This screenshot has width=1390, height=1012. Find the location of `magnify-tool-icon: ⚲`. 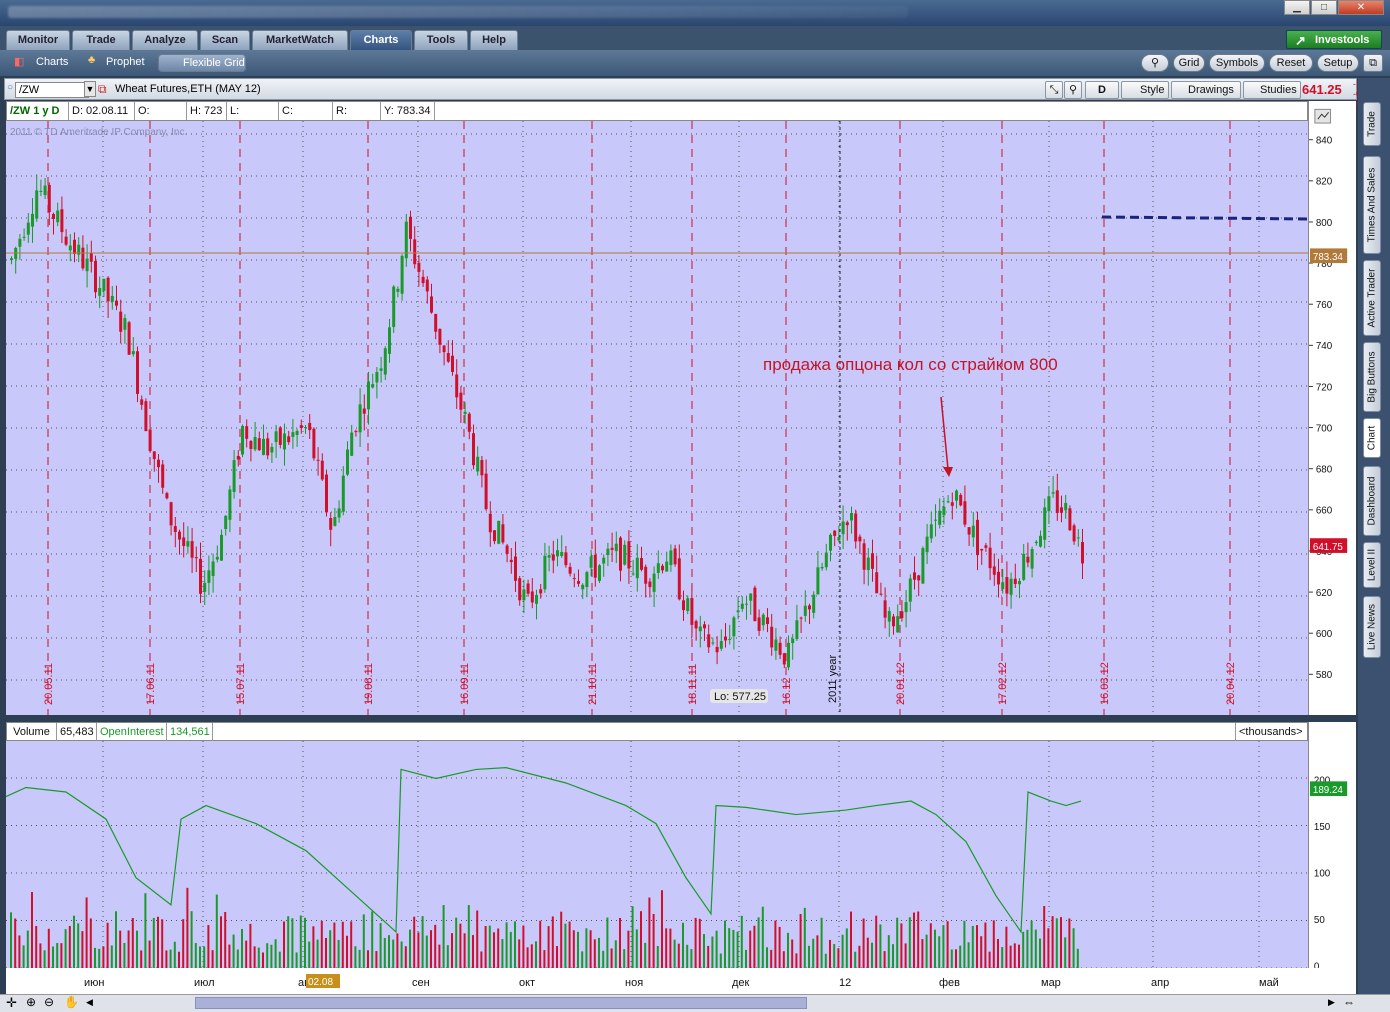

magnify-tool-icon: ⚲ is located at coordinates (1073, 90).